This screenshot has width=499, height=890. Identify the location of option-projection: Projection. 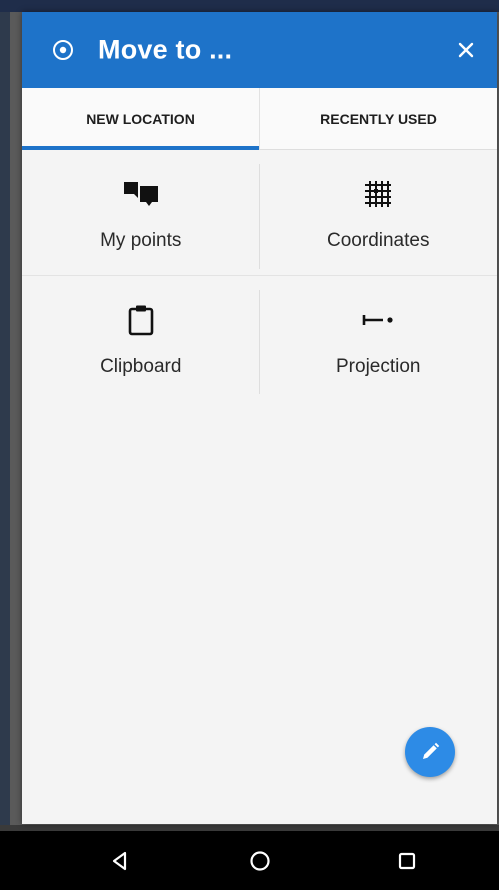
(379, 338).